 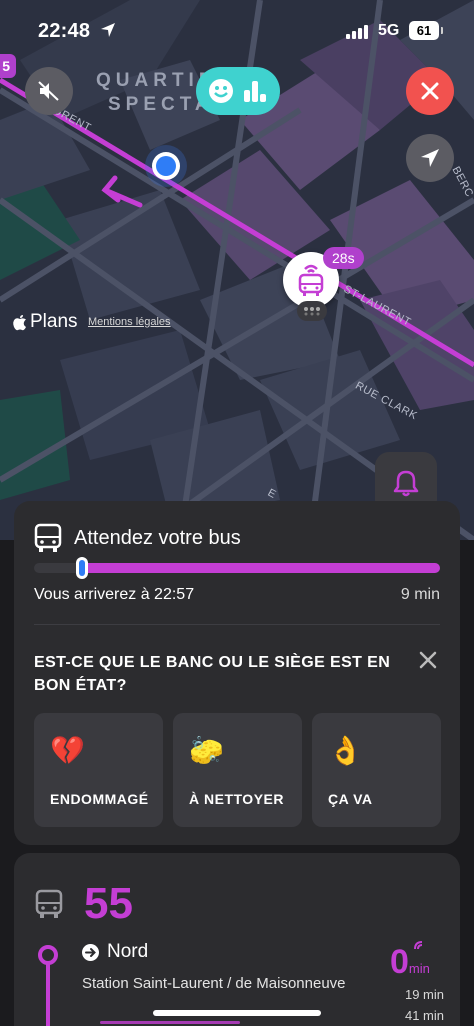 What do you see at coordinates (255, 91) in the screenshot?
I see `stats-bars-icon` at bounding box center [255, 91].